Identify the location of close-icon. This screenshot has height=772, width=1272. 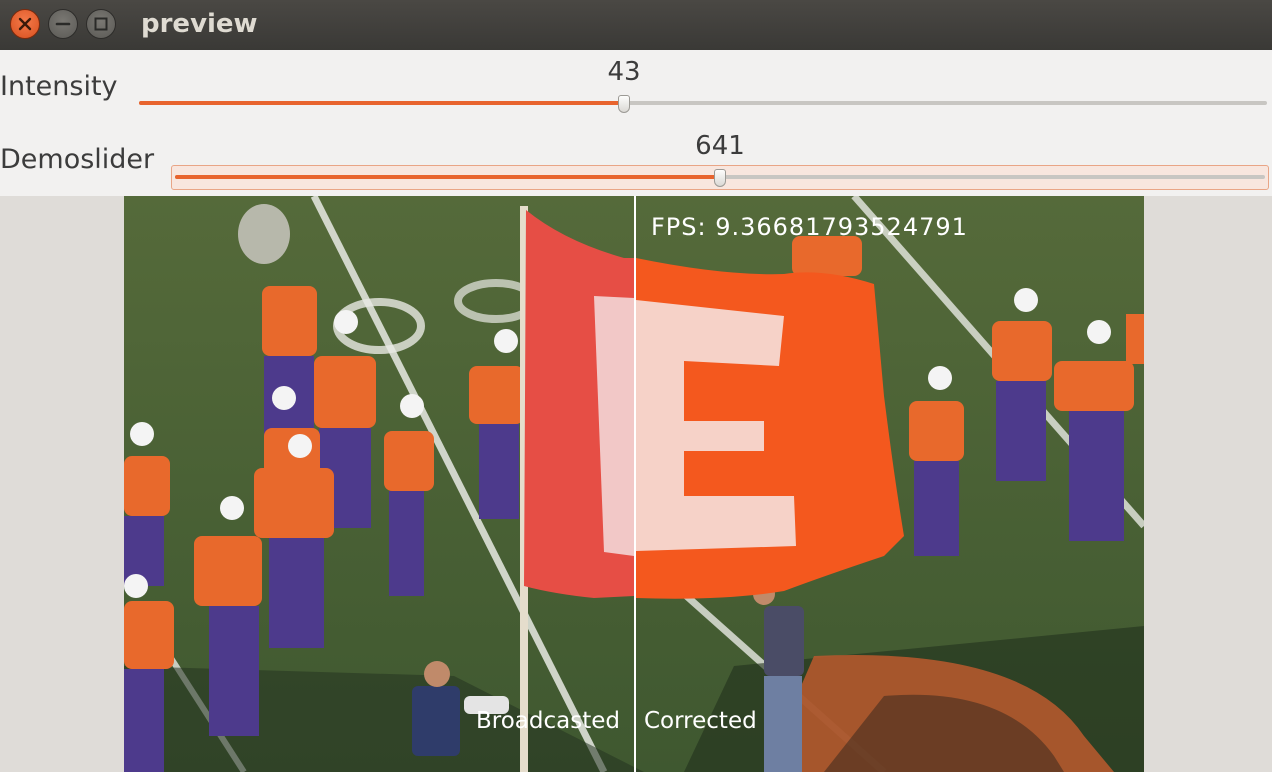
(25, 24).